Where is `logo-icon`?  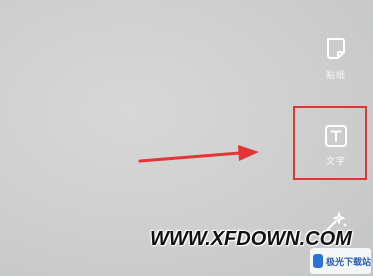 logo-icon is located at coordinates (318, 261).